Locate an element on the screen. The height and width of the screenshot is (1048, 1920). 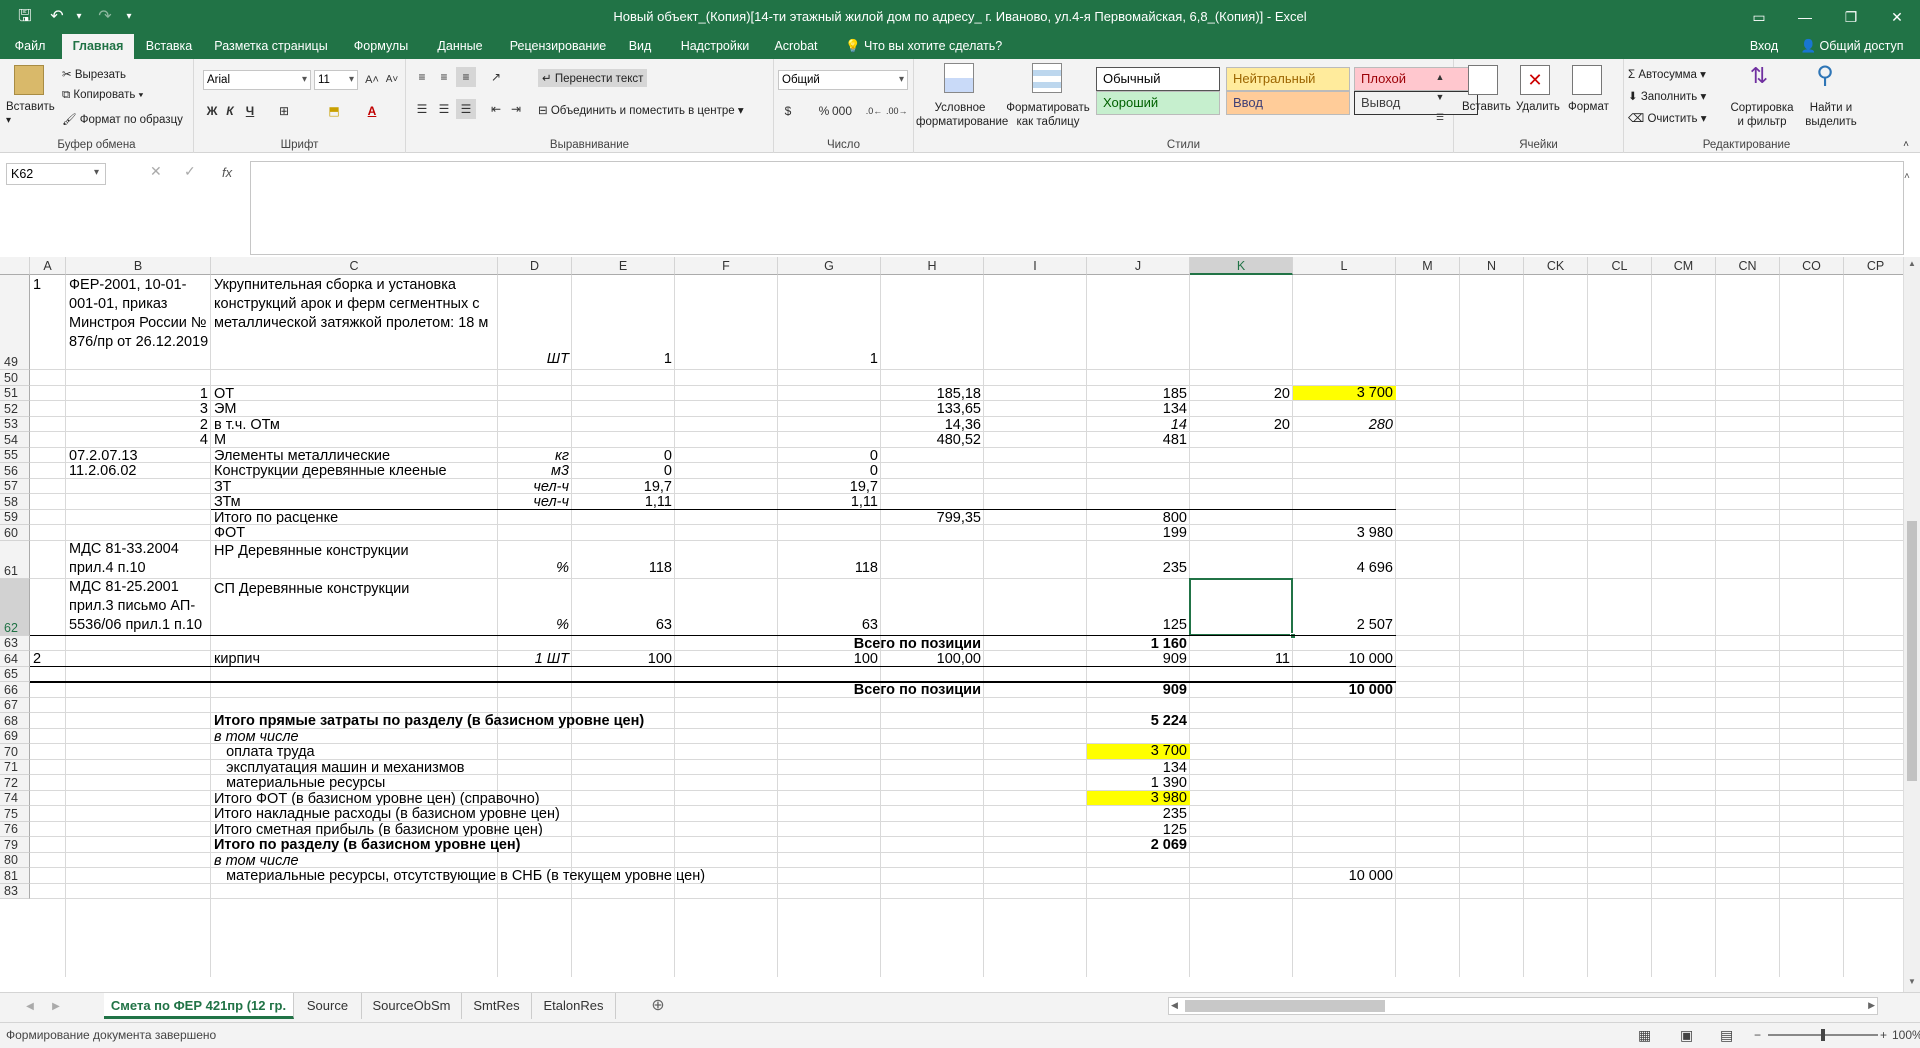
zoom-level: 100% is located at coordinates (1906, 1035).